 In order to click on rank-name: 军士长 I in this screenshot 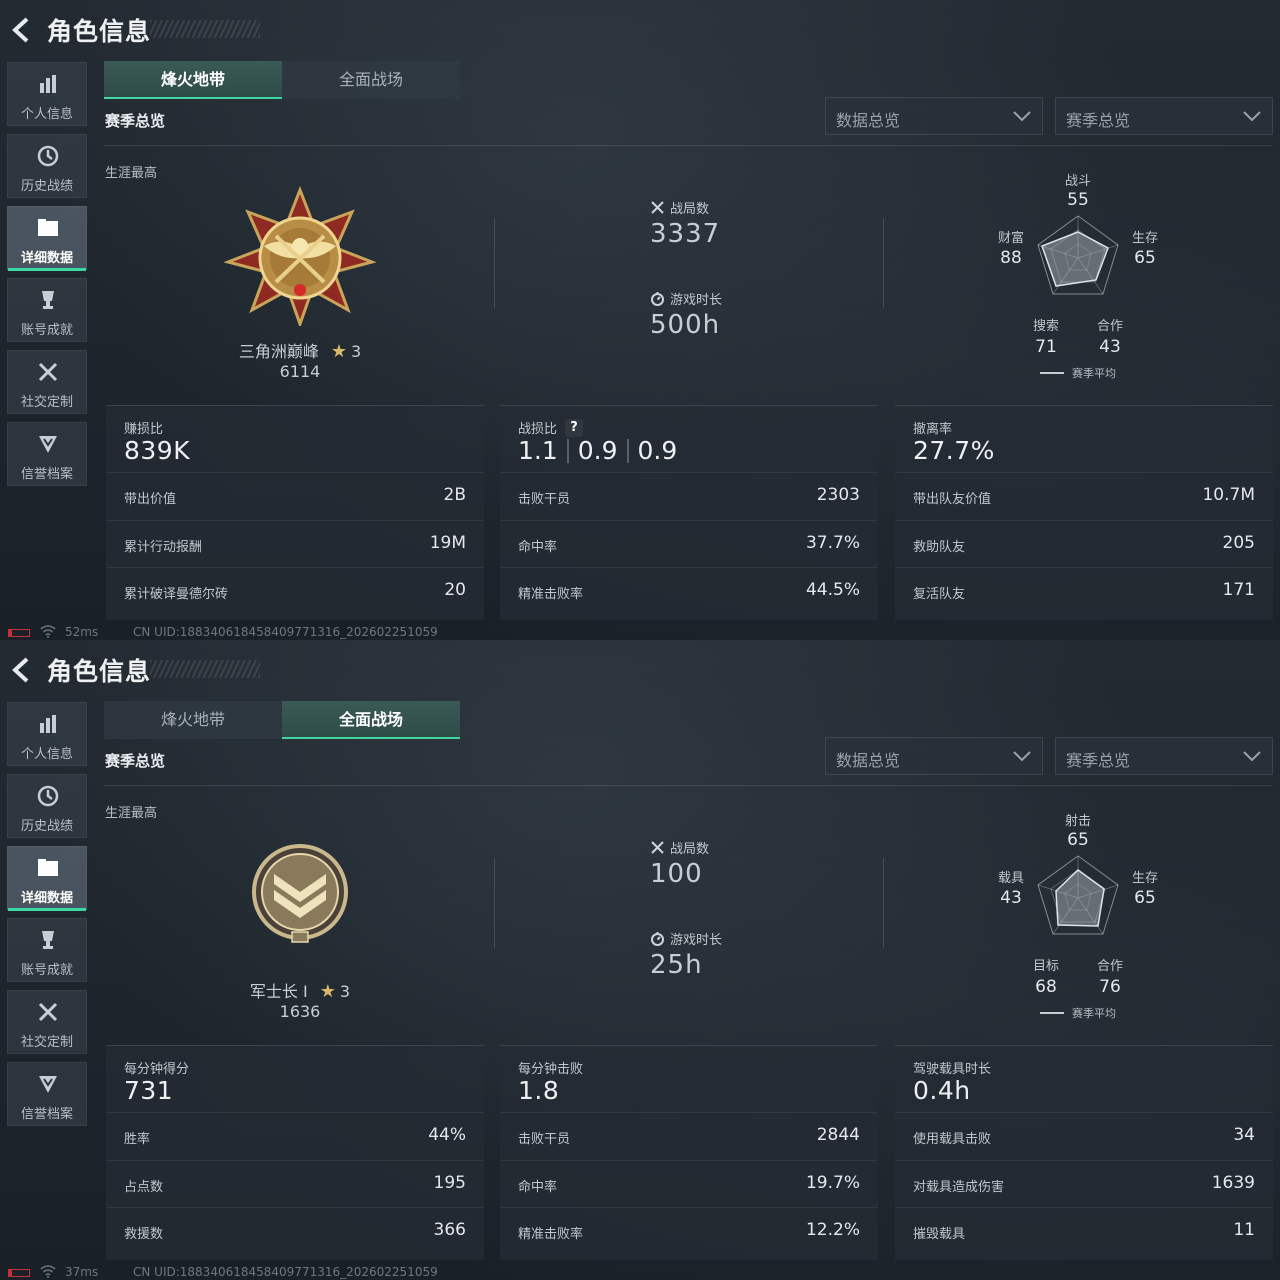, I will do `click(278, 991)`.